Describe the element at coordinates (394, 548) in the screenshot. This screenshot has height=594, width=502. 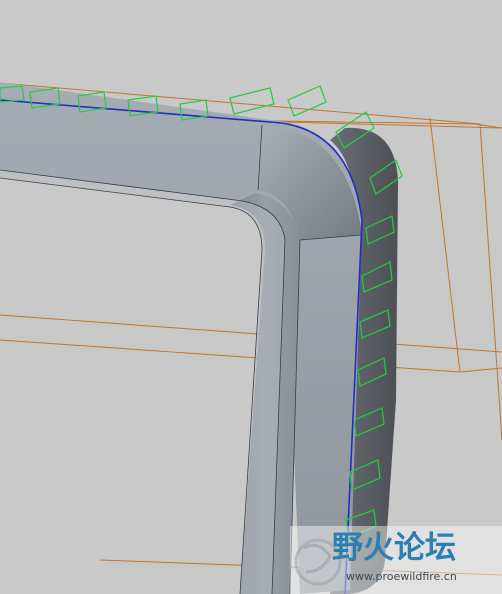
I see `watermark-name: 野火论坛` at that location.